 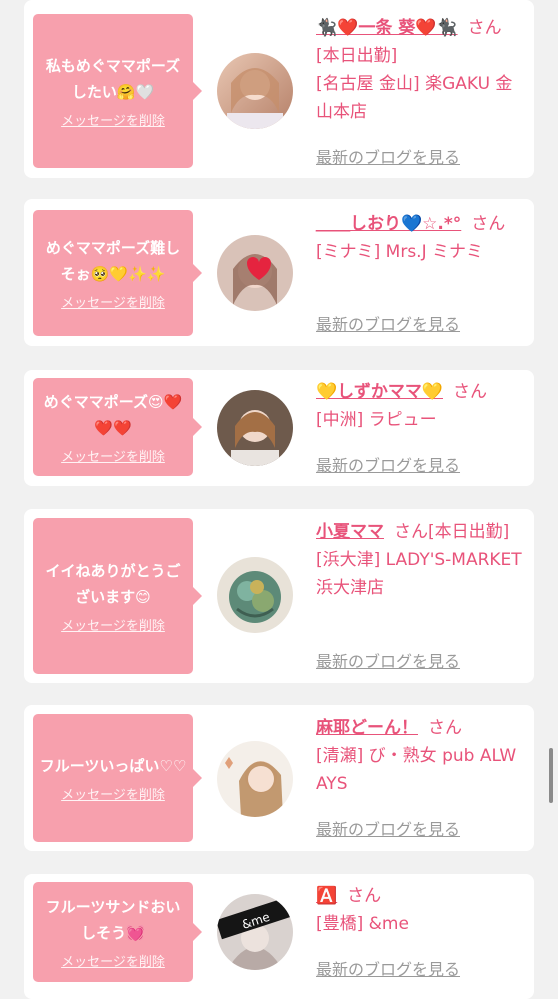 What do you see at coordinates (113, 920) in the screenshot?
I see `message-text: フルーツサンドおいしそう💓` at bounding box center [113, 920].